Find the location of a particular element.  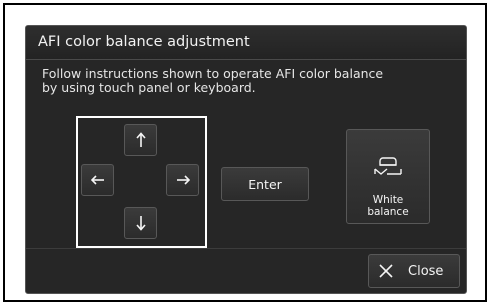

arrow-down-button is located at coordinates (140, 223).